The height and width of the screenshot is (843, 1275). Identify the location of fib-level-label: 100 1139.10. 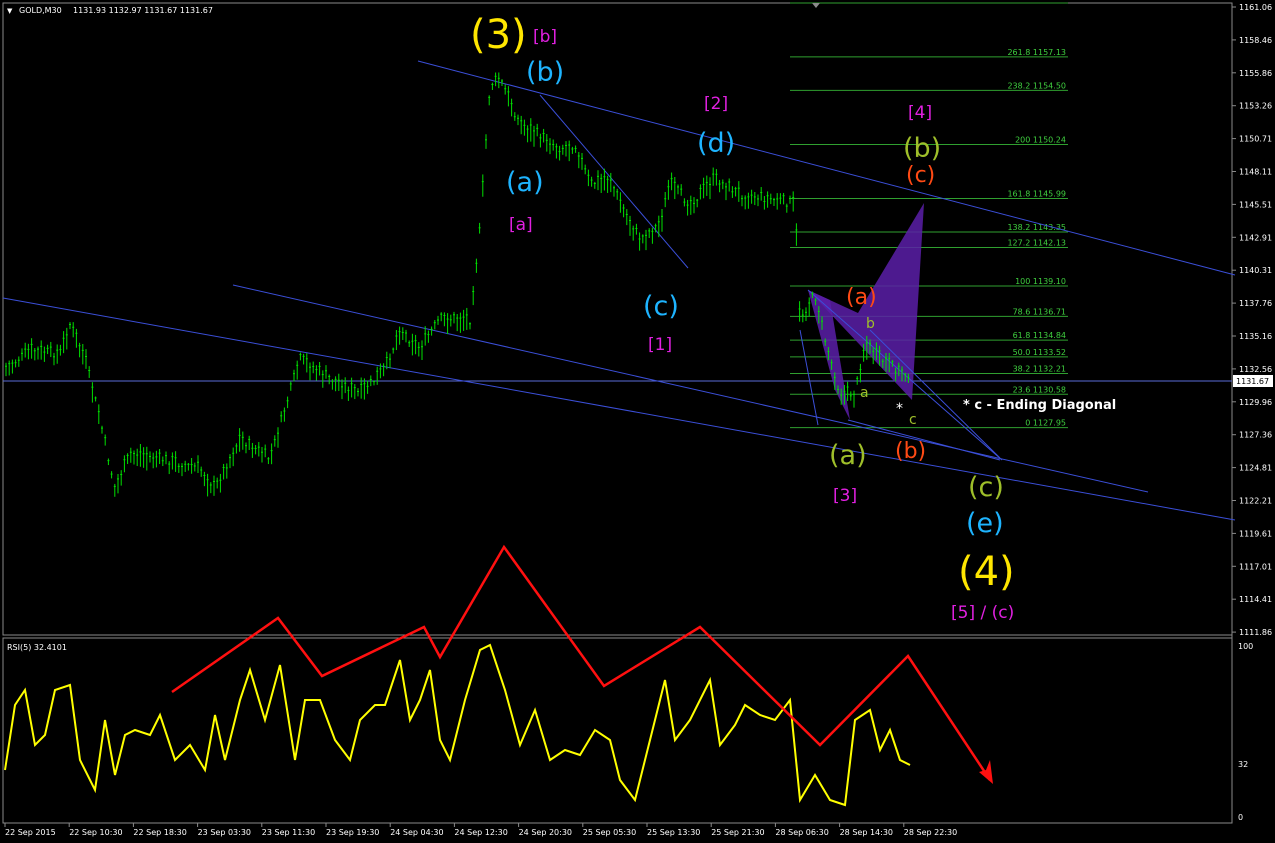
(1040, 281).